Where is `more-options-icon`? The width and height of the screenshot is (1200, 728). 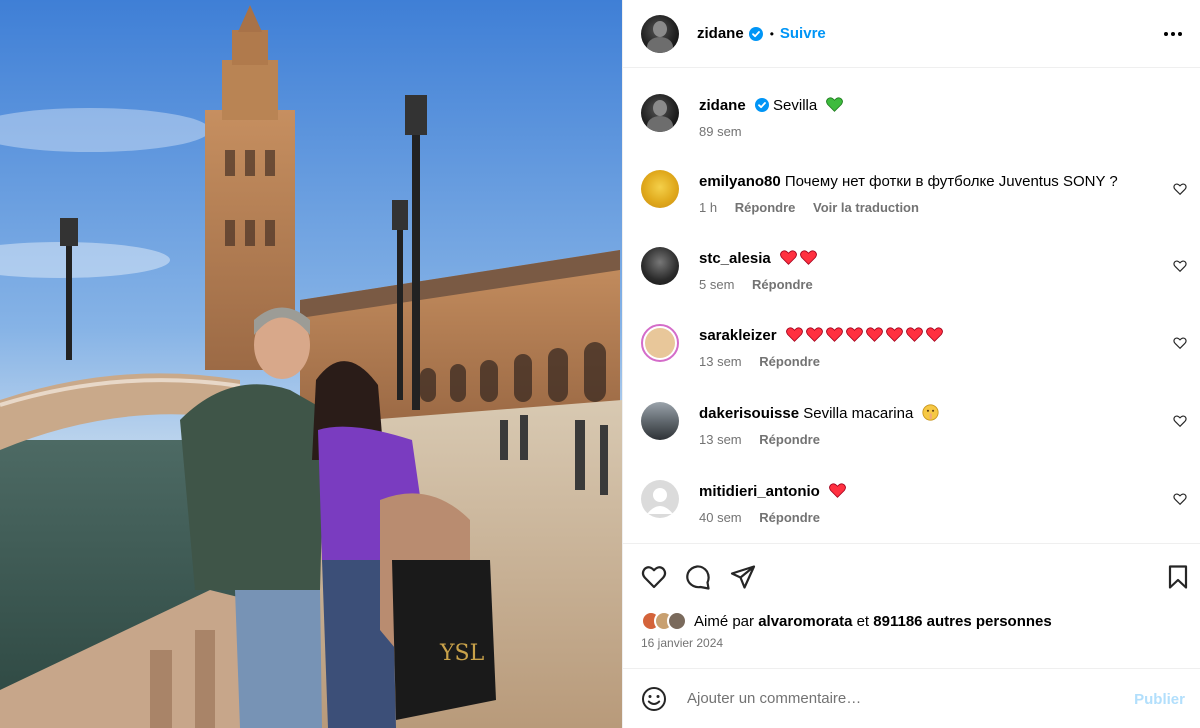 more-options-icon is located at coordinates (1173, 34).